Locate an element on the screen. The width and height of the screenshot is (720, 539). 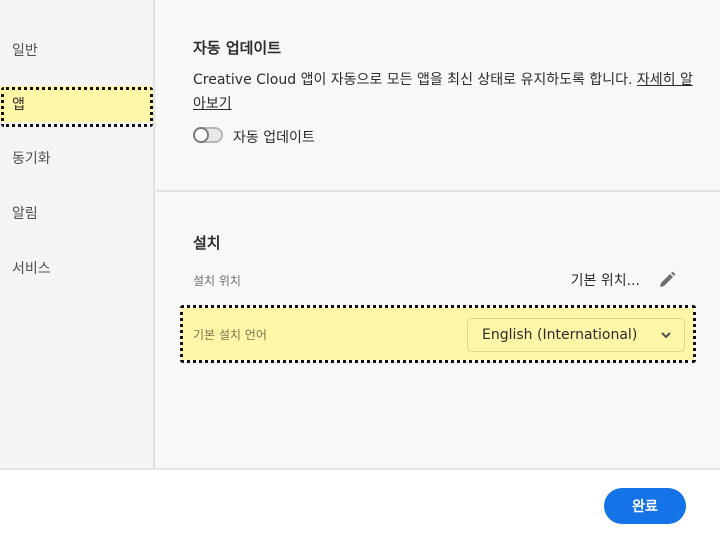
language-select: English (International) is located at coordinates (576, 335).